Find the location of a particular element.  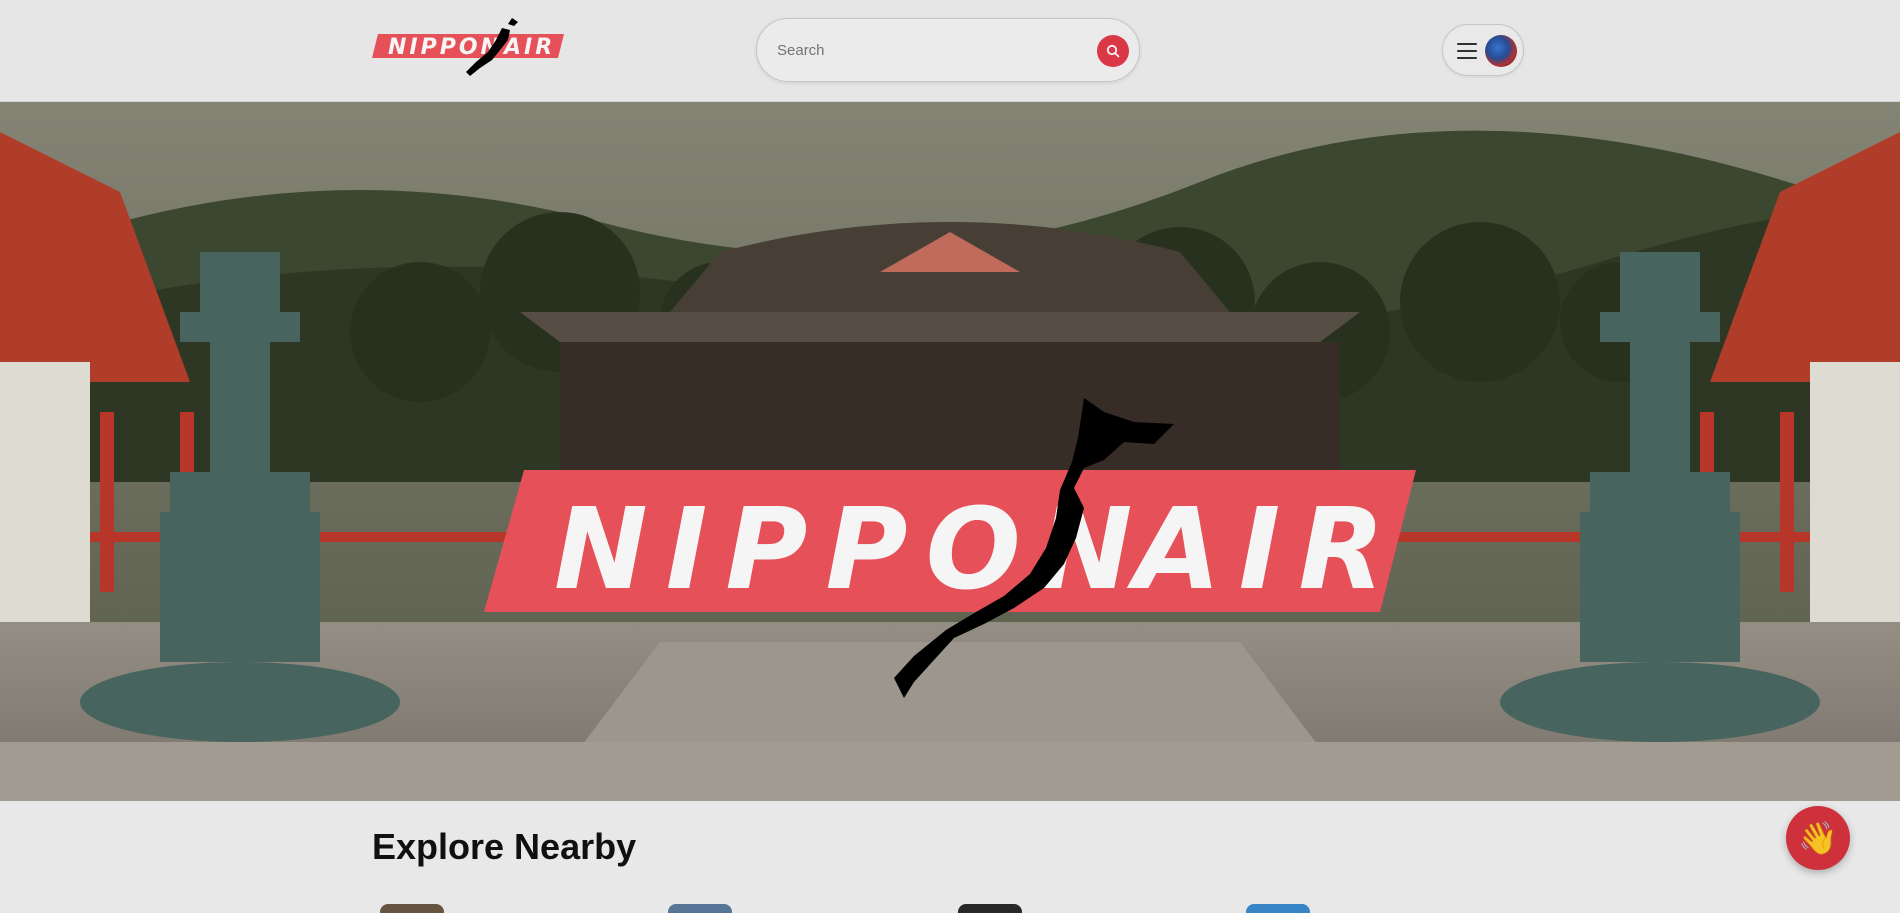

site-header: NIPPON AIR is located at coordinates (950, 51).